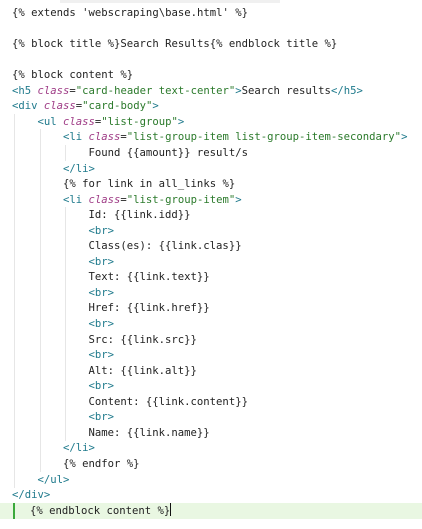 The image size is (422, 529). I want to click on token-tag: <div, so click(28, 106).